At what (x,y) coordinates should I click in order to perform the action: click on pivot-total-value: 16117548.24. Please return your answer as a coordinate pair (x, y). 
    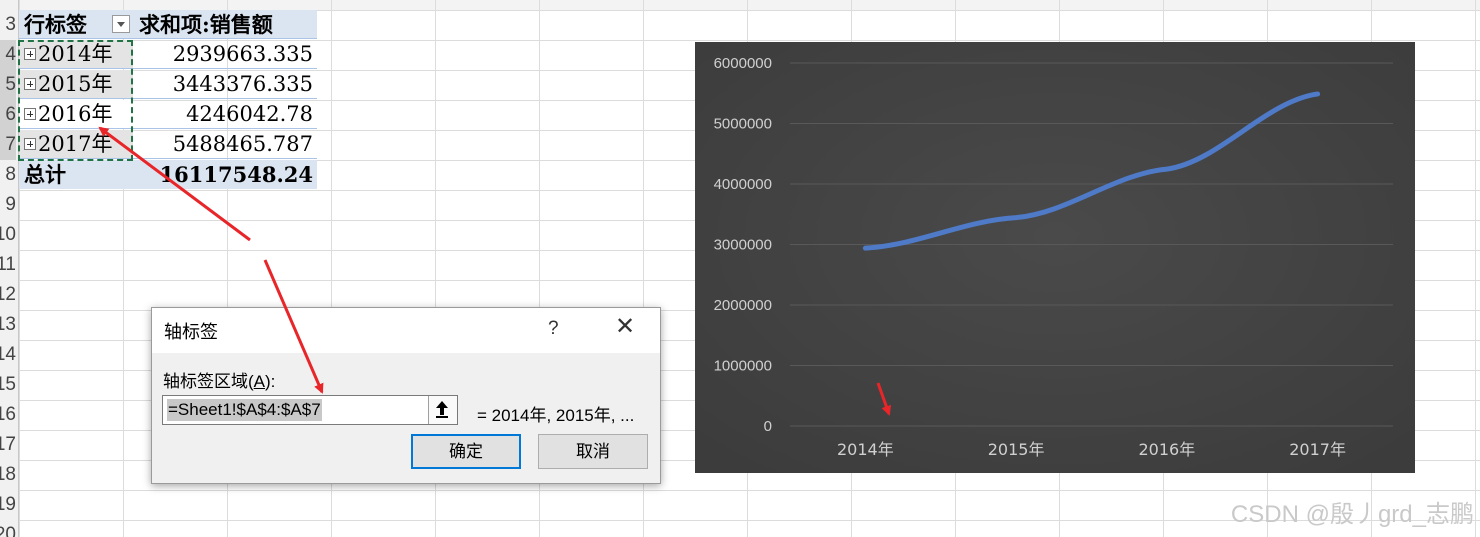
    Looking at the image, I should click on (225, 174).